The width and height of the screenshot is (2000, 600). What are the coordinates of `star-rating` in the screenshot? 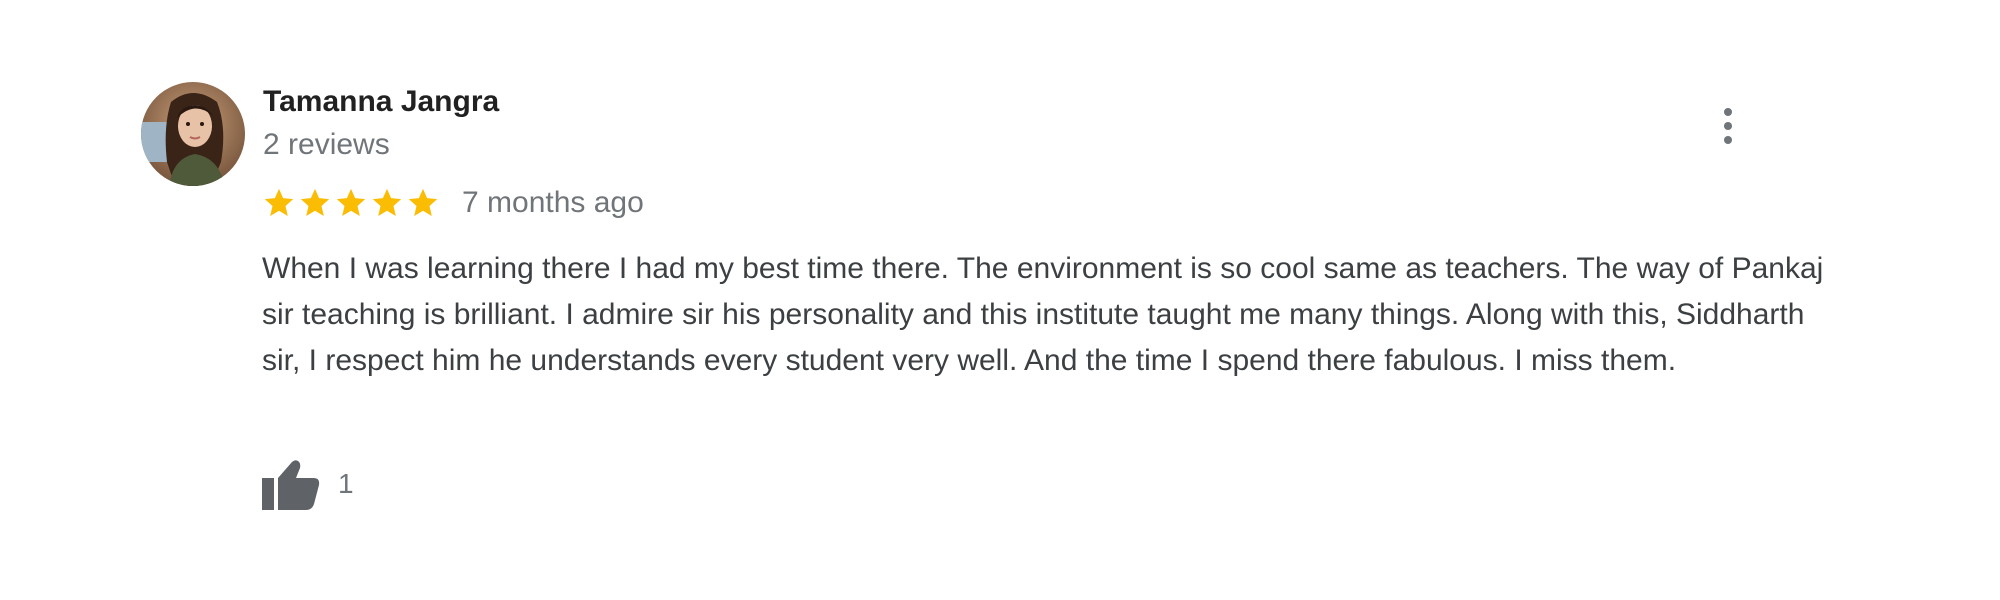 It's located at (351, 203).